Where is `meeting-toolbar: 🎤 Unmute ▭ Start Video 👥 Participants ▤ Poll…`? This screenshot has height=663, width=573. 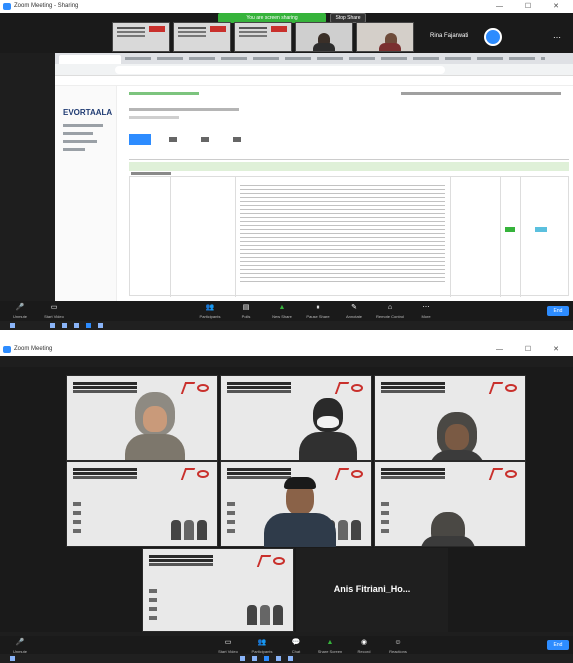 meeting-toolbar: 🎤 Unmute ▭ Start Video 👥 Participants ▤ Poll… is located at coordinates (286, 311).